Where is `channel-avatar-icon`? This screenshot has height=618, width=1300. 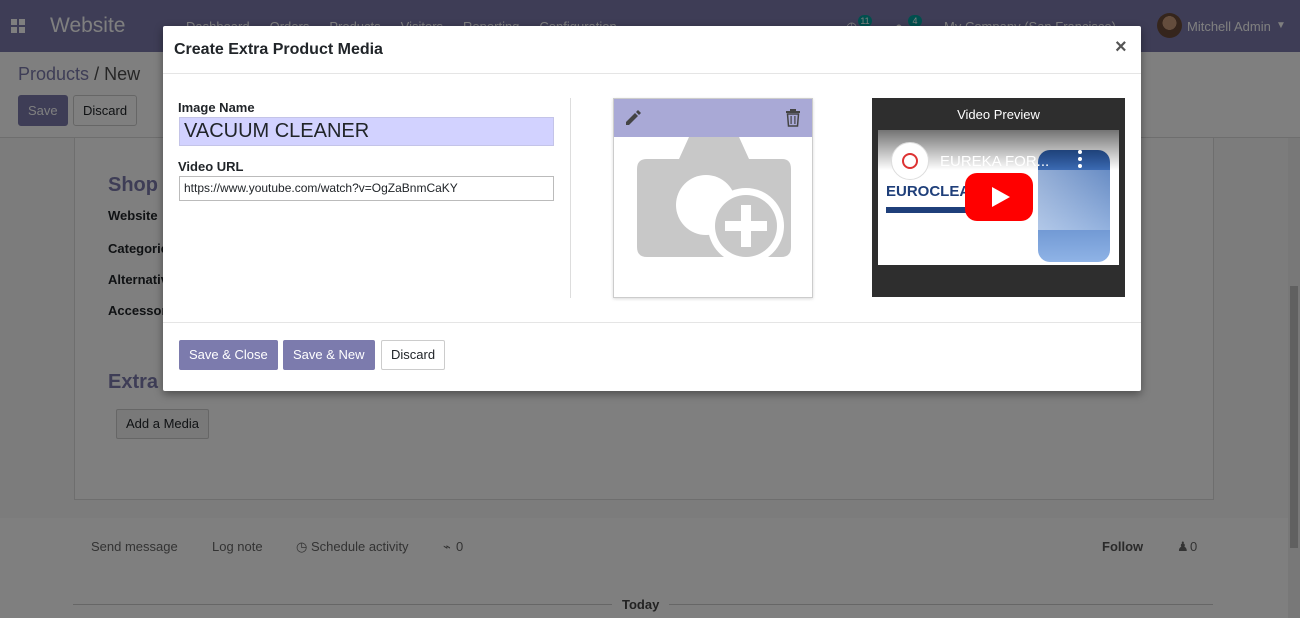 channel-avatar-icon is located at coordinates (910, 161).